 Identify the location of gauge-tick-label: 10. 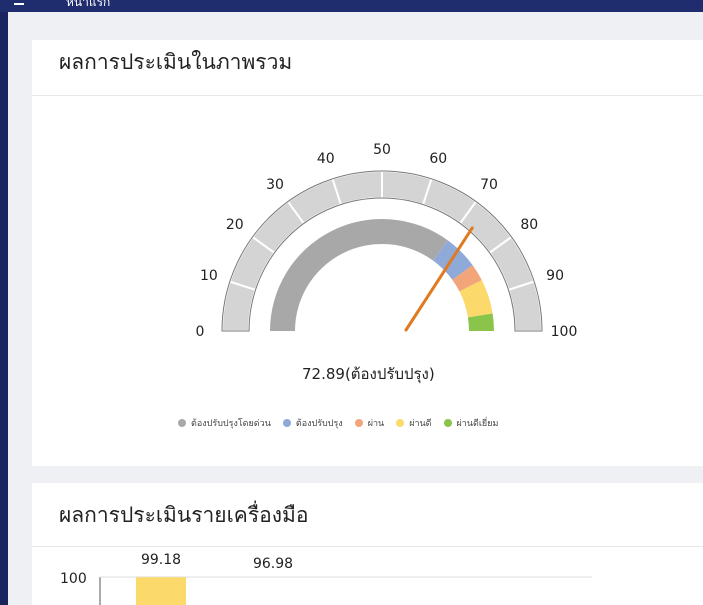
(209, 276).